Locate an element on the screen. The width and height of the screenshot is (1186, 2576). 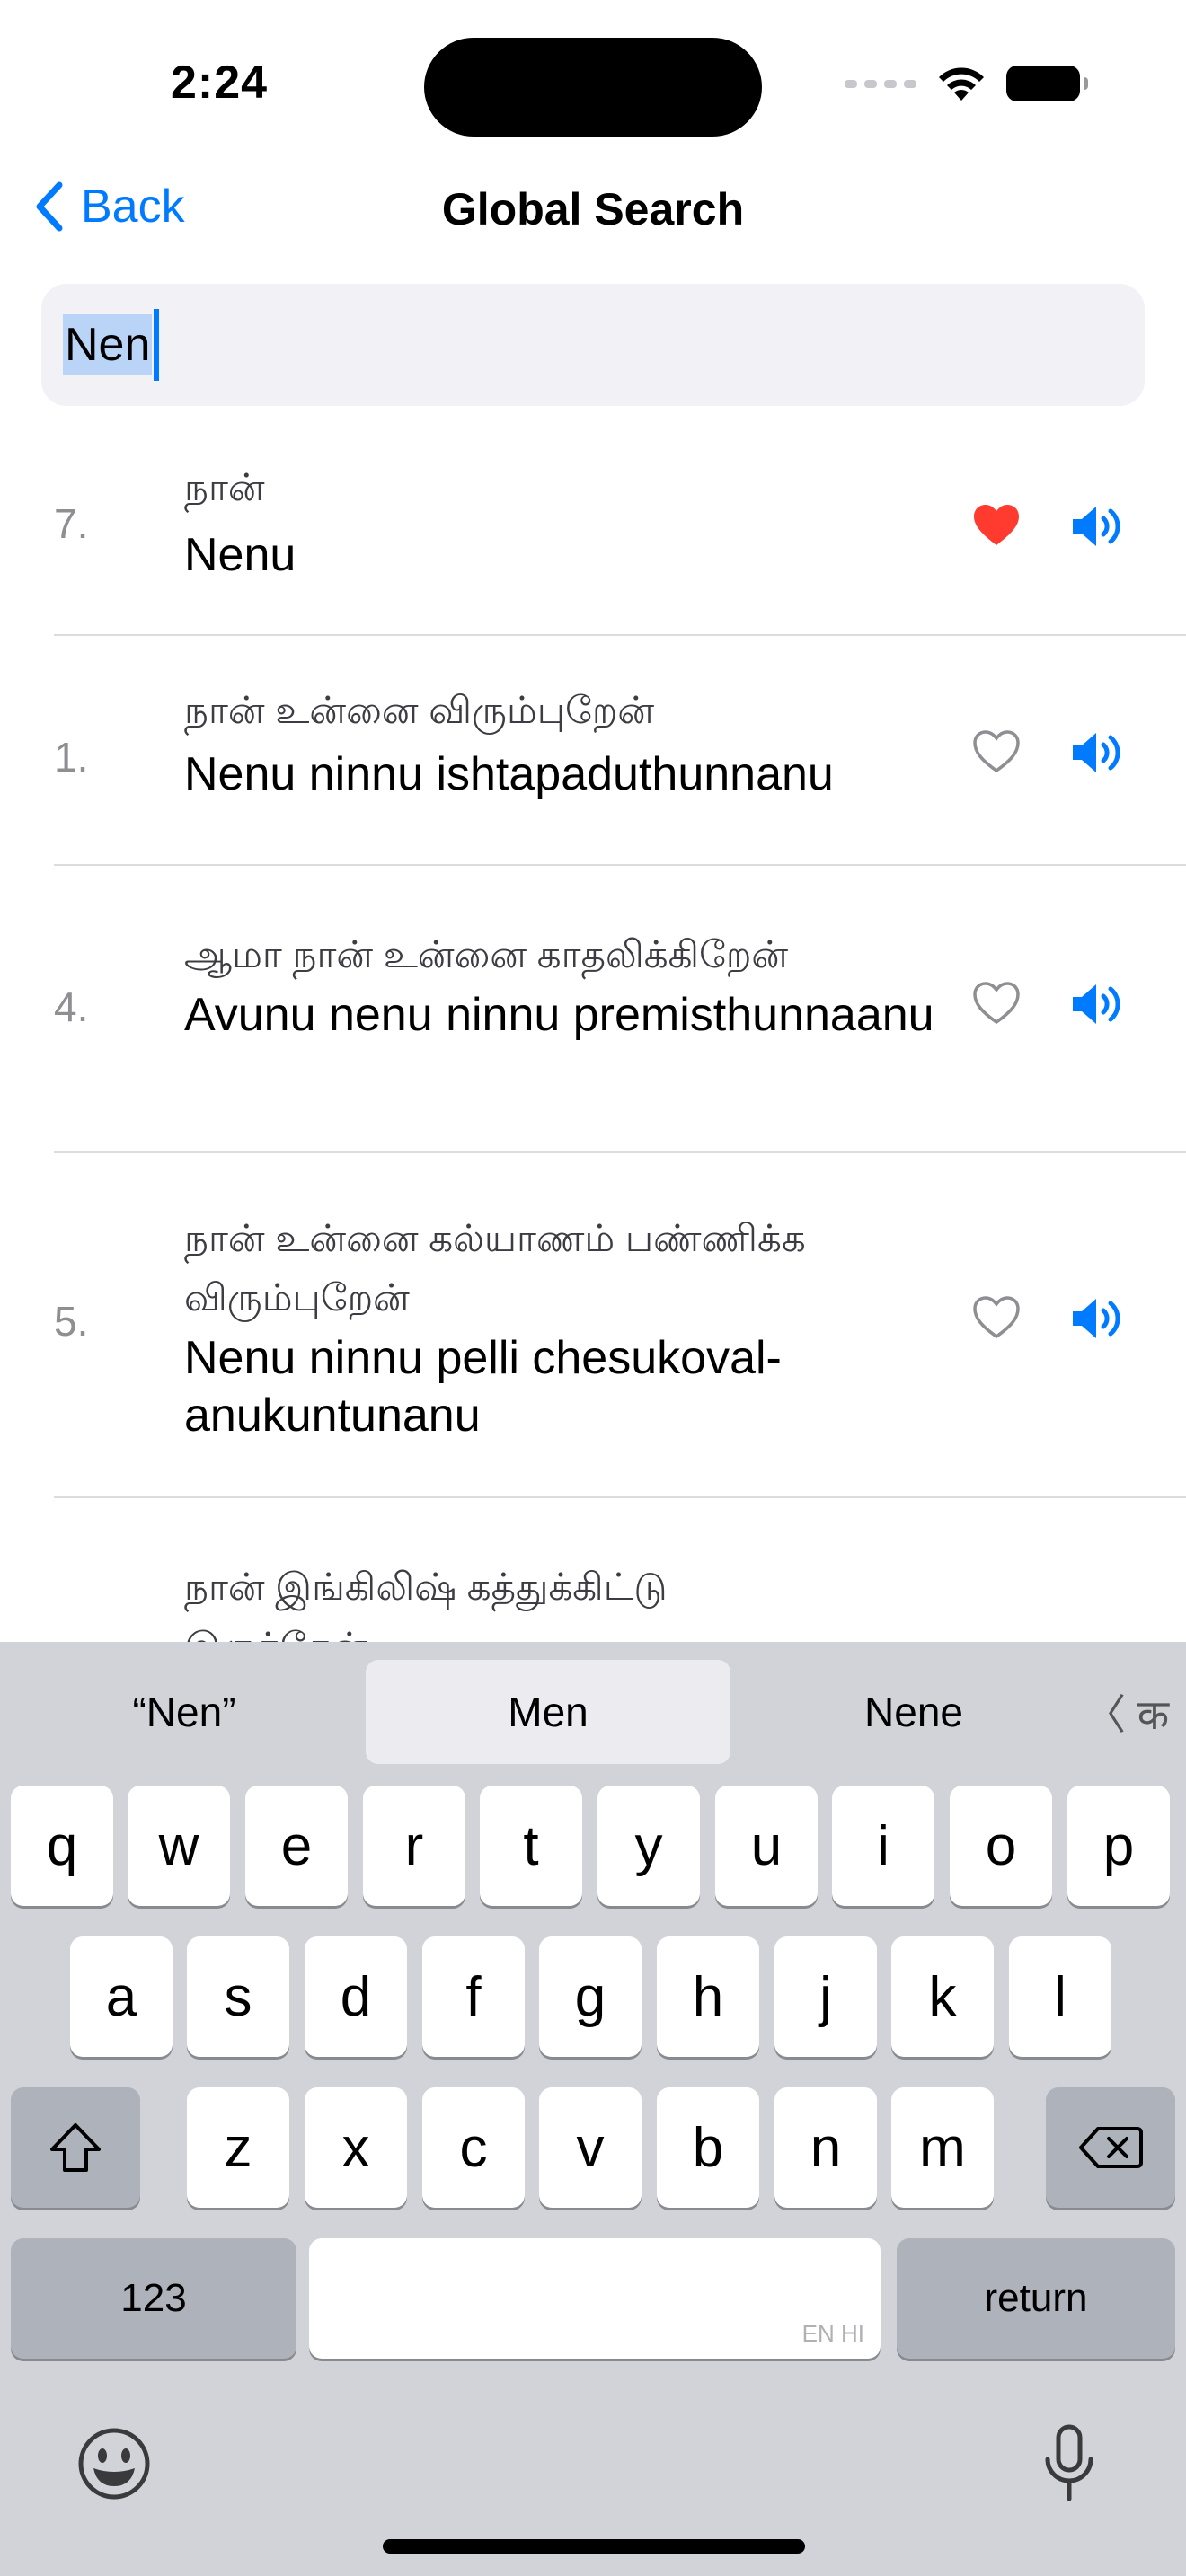
key-b: b is located at coordinates (708, 2147).